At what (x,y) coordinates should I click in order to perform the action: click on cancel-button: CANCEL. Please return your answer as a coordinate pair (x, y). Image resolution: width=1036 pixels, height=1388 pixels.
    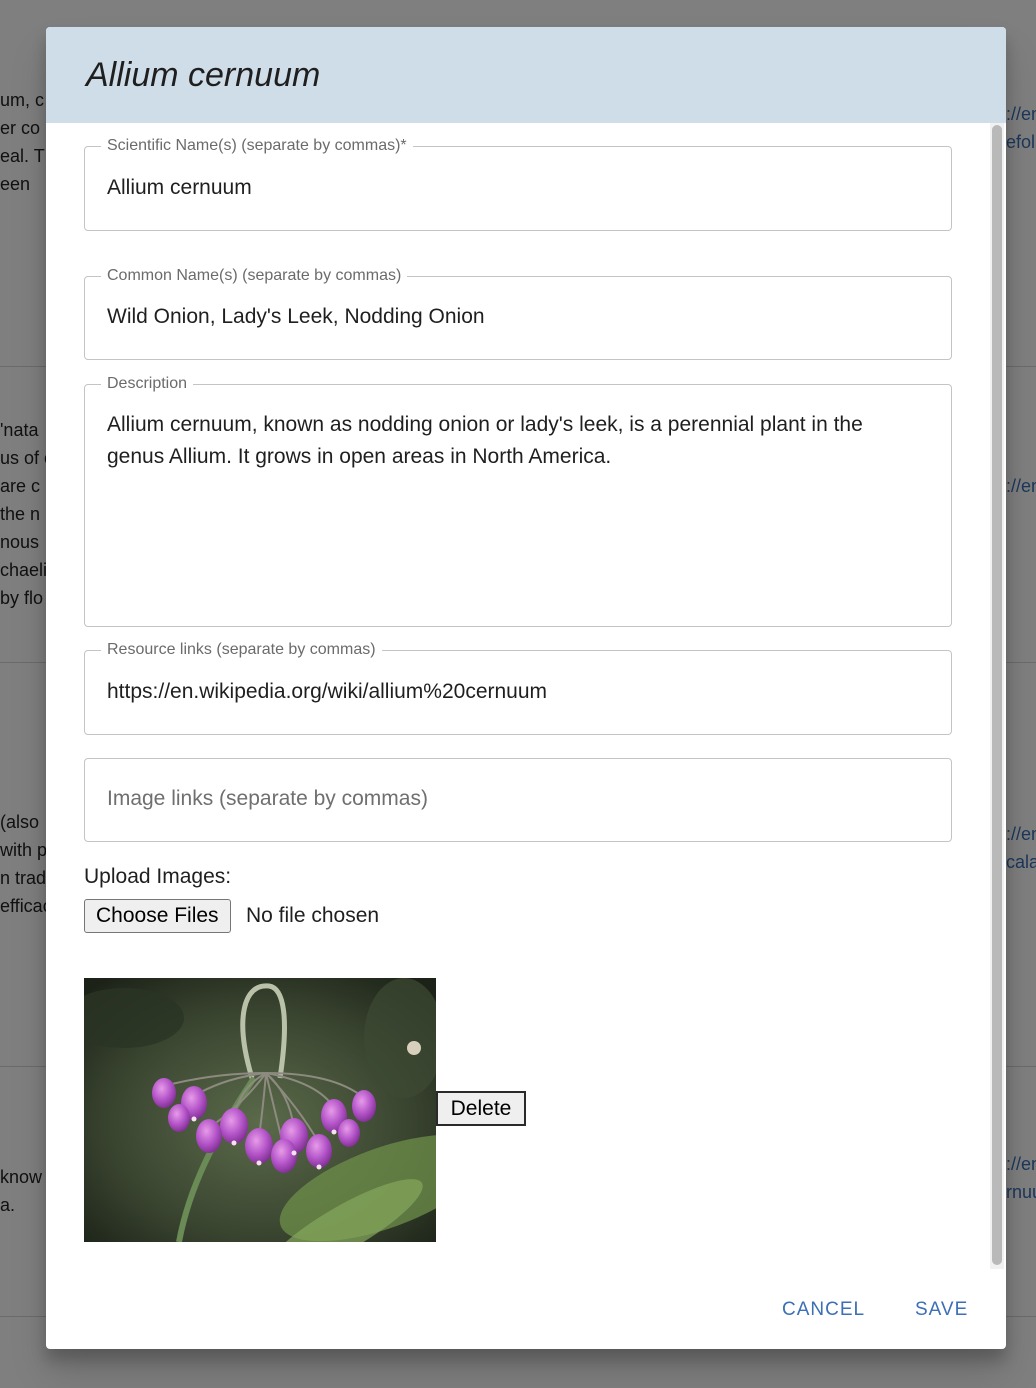
    Looking at the image, I should click on (823, 1310).